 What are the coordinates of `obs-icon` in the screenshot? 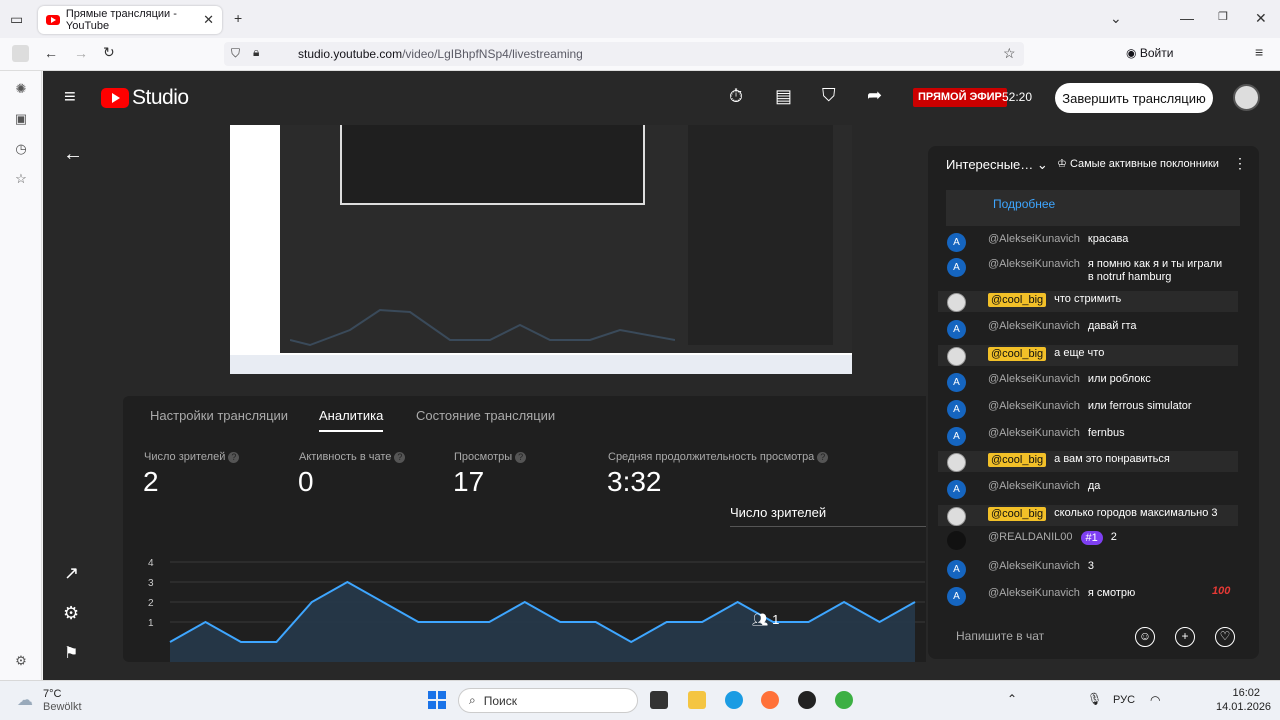 It's located at (807, 700).